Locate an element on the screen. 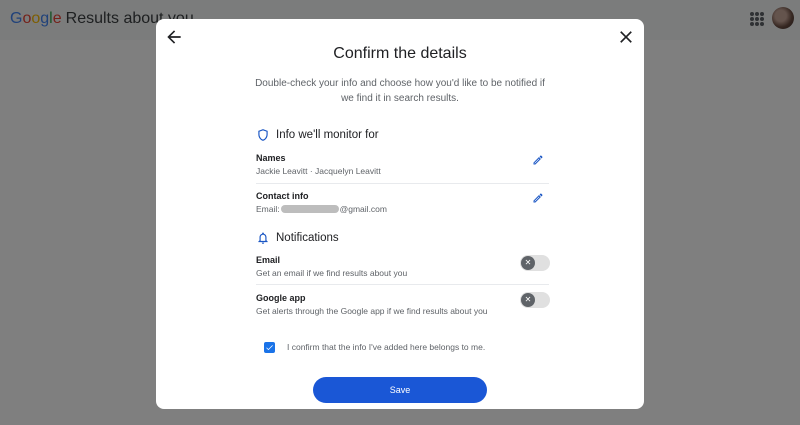 The image size is (800, 425). close-icon is located at coordinates (626, 37).